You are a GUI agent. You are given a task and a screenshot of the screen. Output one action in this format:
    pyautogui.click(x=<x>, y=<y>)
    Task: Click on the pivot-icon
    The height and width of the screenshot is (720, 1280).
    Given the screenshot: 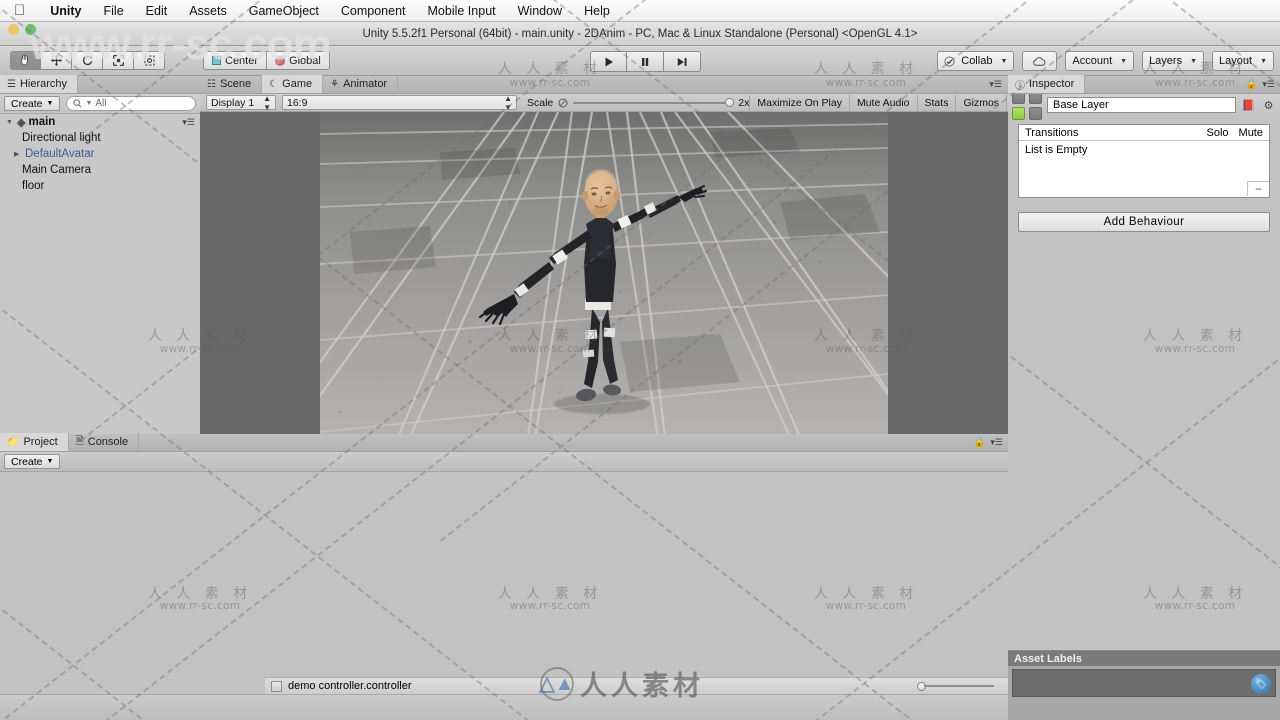 What is the action you would take?
    pyautogui.click(x=216, y=60)
    